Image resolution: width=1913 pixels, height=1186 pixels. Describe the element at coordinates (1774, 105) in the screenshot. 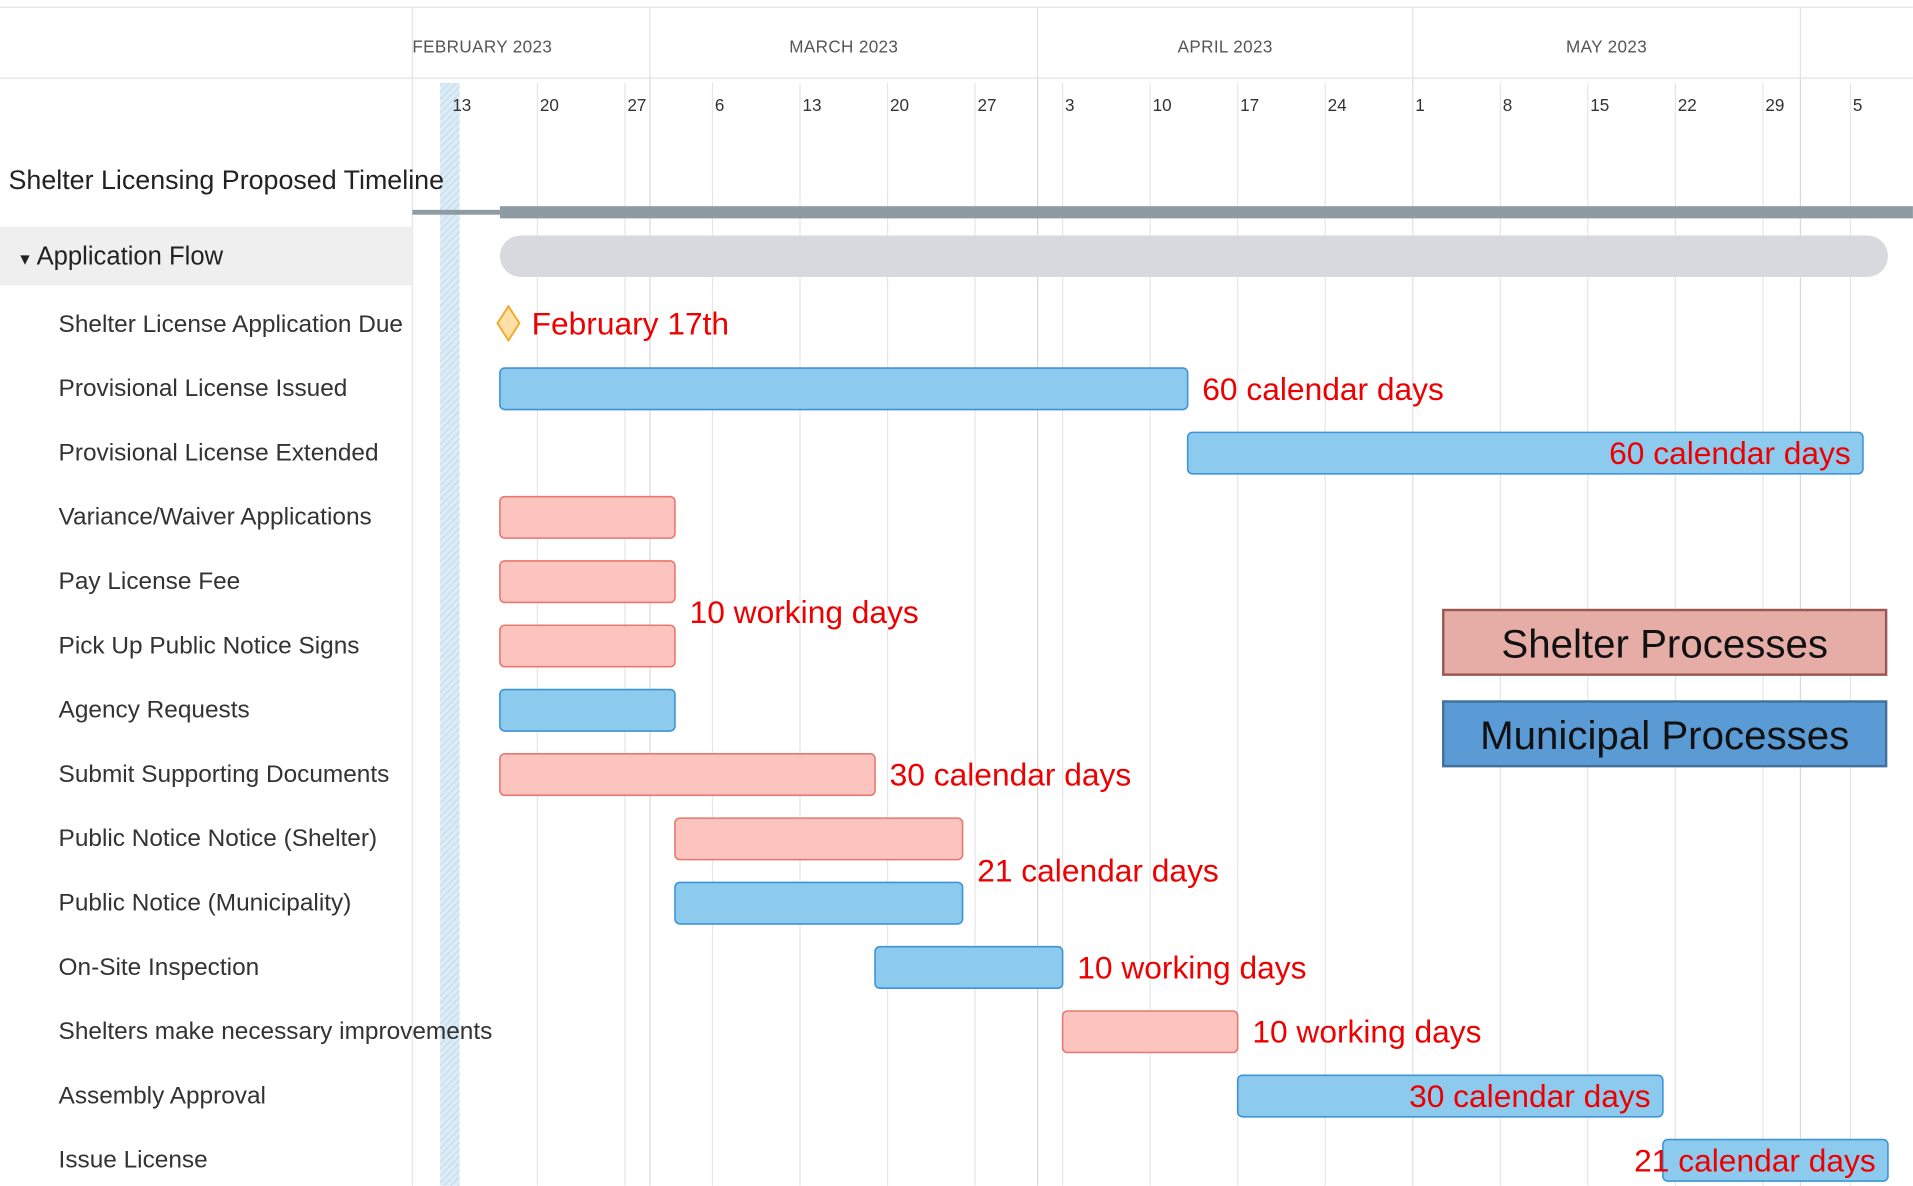

I see `week-tick-label: 29` at that location.